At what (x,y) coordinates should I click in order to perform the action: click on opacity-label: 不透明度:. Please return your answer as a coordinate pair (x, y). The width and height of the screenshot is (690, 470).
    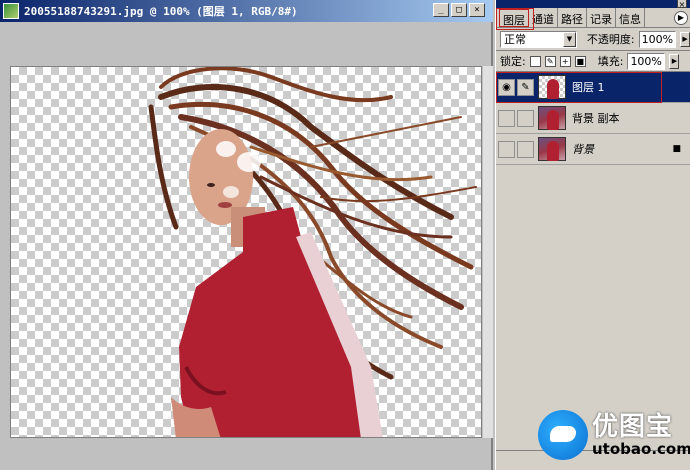
    Looking at the image, I should click on (610, 39).